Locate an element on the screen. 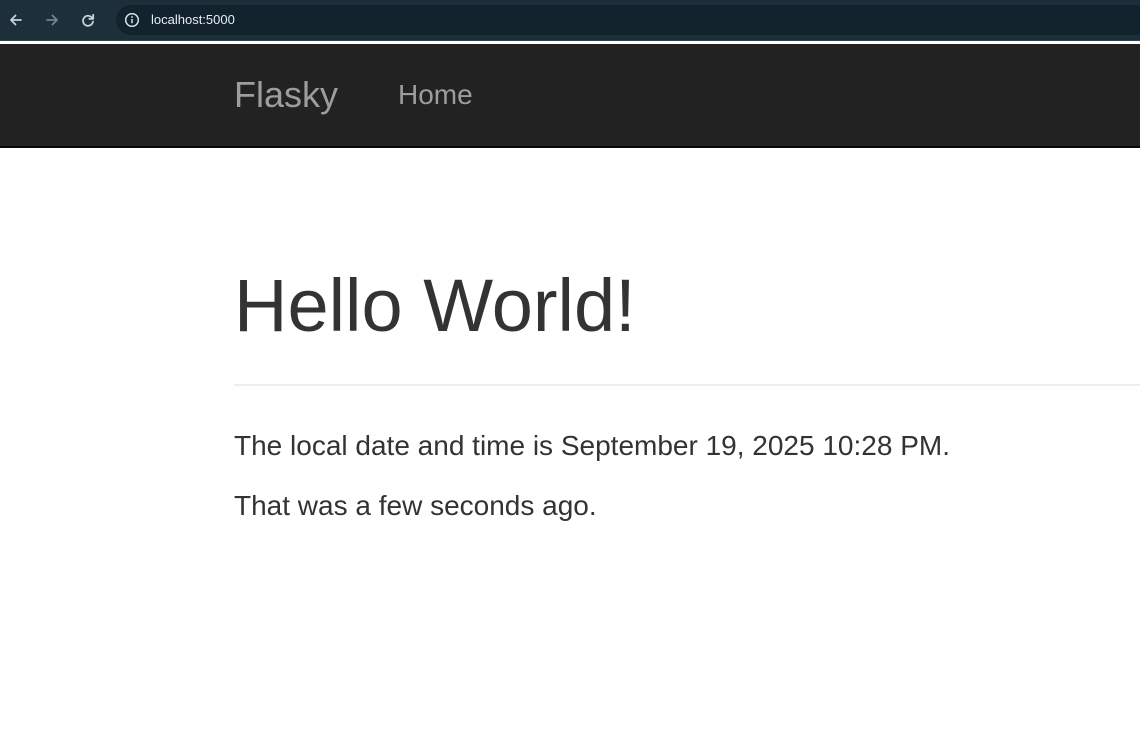  back-arrow-icon is located at coordinates (16, 20).